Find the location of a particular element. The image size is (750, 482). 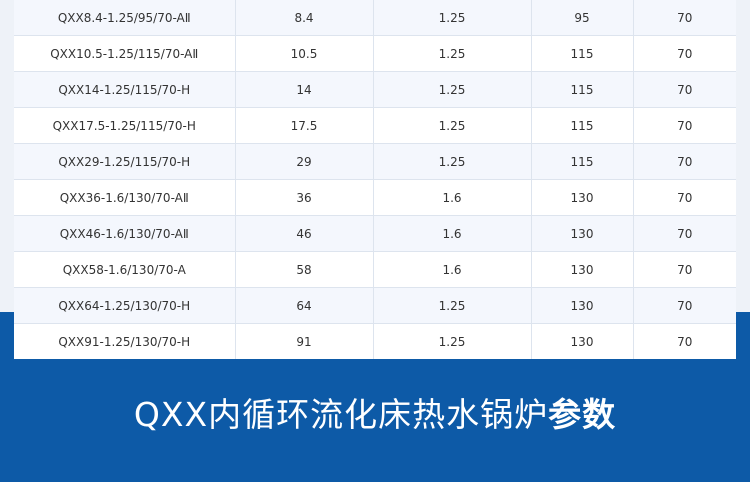

model-cell: QXX29-1.25/115/70-H is located at coordinates (125, 161).